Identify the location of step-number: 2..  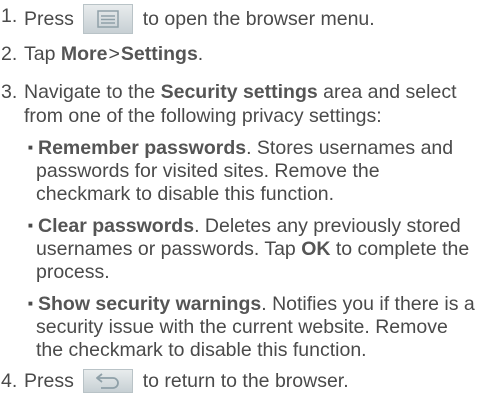
(9, 54).